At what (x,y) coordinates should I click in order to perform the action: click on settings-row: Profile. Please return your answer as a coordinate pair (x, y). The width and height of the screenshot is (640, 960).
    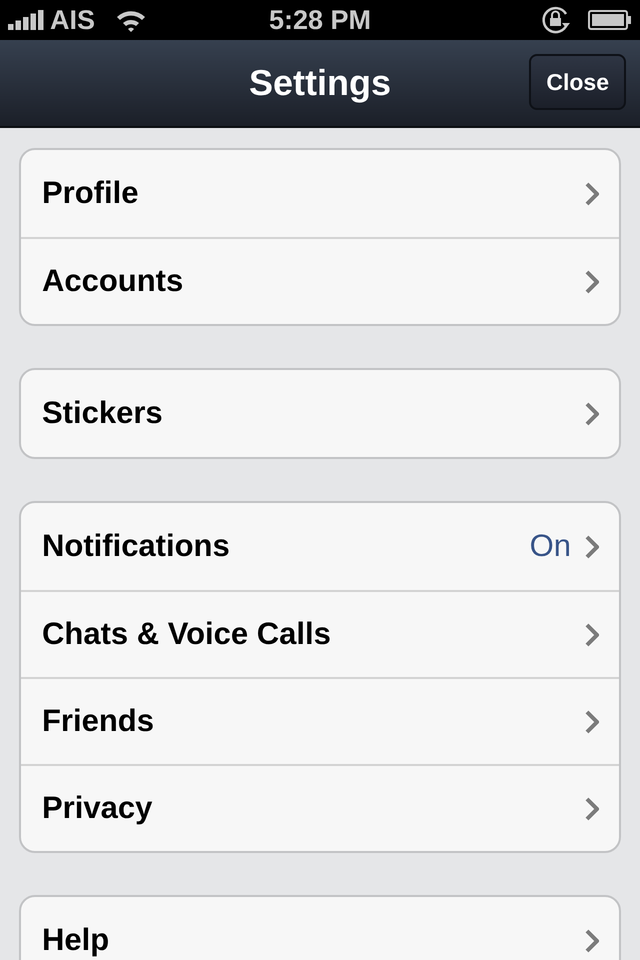
    Looking at the image, I should click on (320, 193).